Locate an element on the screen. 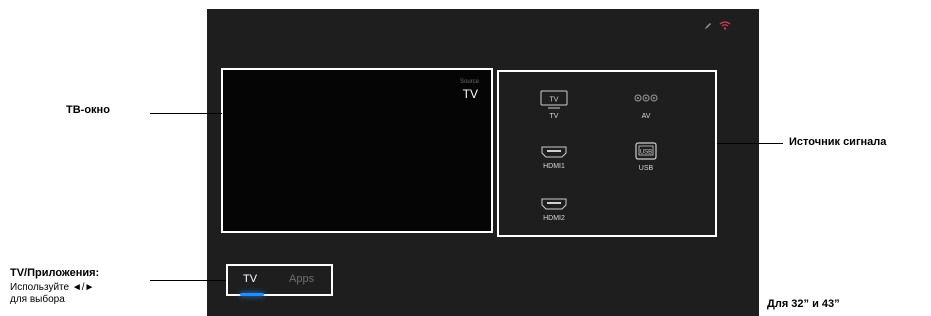  source-item-hdmi1: HDMI1 is located at coordinates (554, 157).